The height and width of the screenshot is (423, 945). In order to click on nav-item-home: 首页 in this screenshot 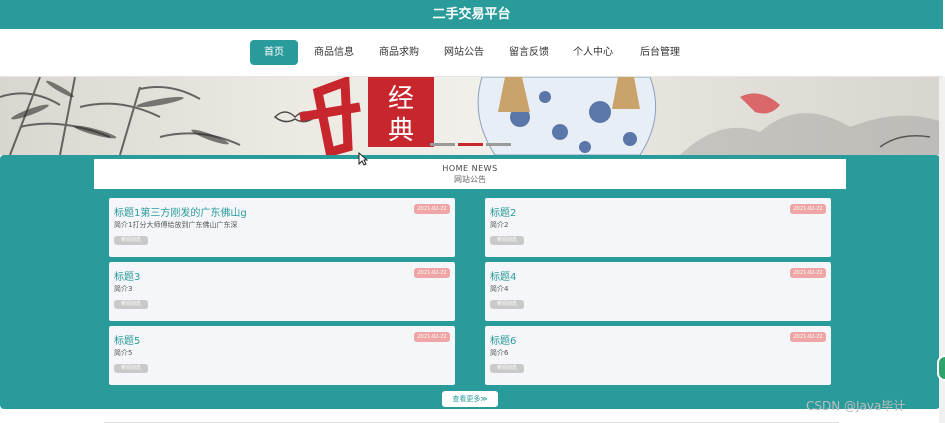, I will do `click(274, 52)`.